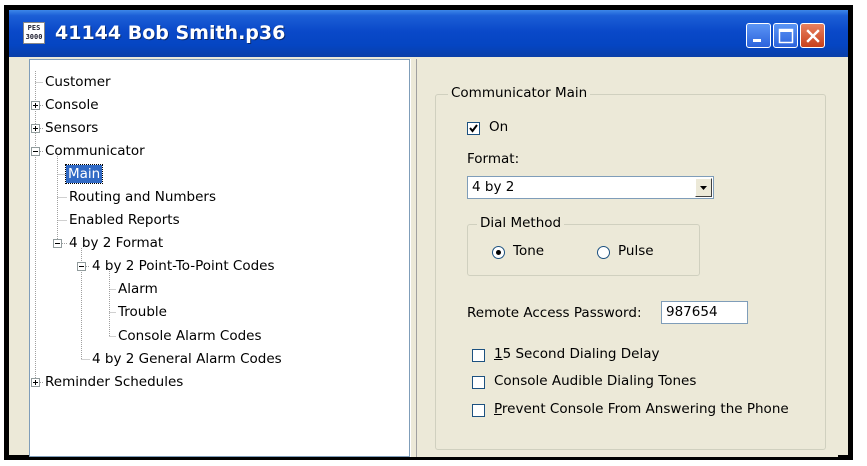  Describe the element at coordinates (478, 355) in the screenshot. I see `dialing-delay-checkbox` at that location.